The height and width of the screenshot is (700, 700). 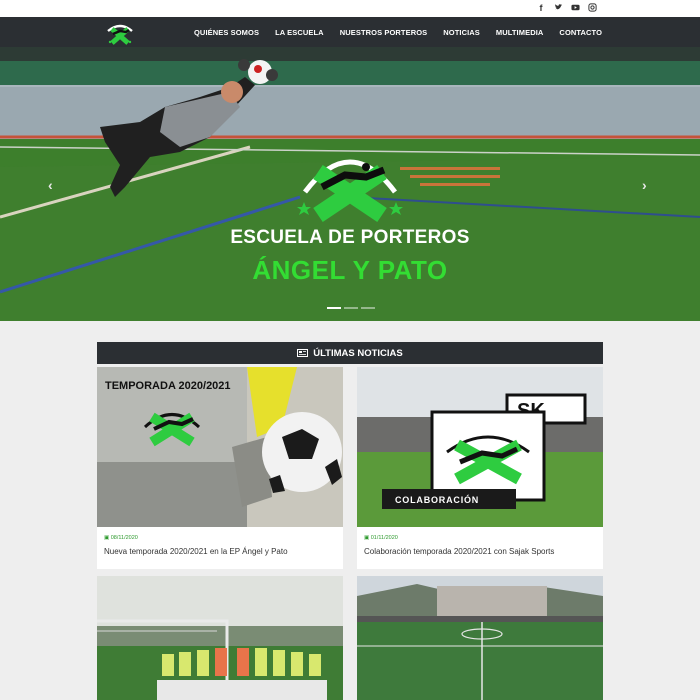 What do you see at coordinates (350, 237) in the screenshot?
I see `hero-title: ESCUELA DE PORTEROS` at bounding box center [350, 237].